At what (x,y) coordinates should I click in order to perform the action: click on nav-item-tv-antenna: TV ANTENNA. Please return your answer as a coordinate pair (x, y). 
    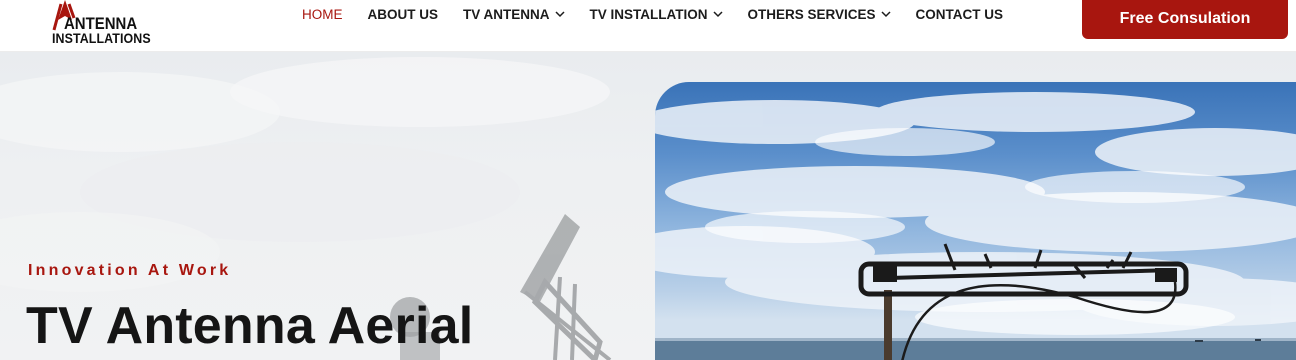
    Looking at the image, I should click on (514, 14).